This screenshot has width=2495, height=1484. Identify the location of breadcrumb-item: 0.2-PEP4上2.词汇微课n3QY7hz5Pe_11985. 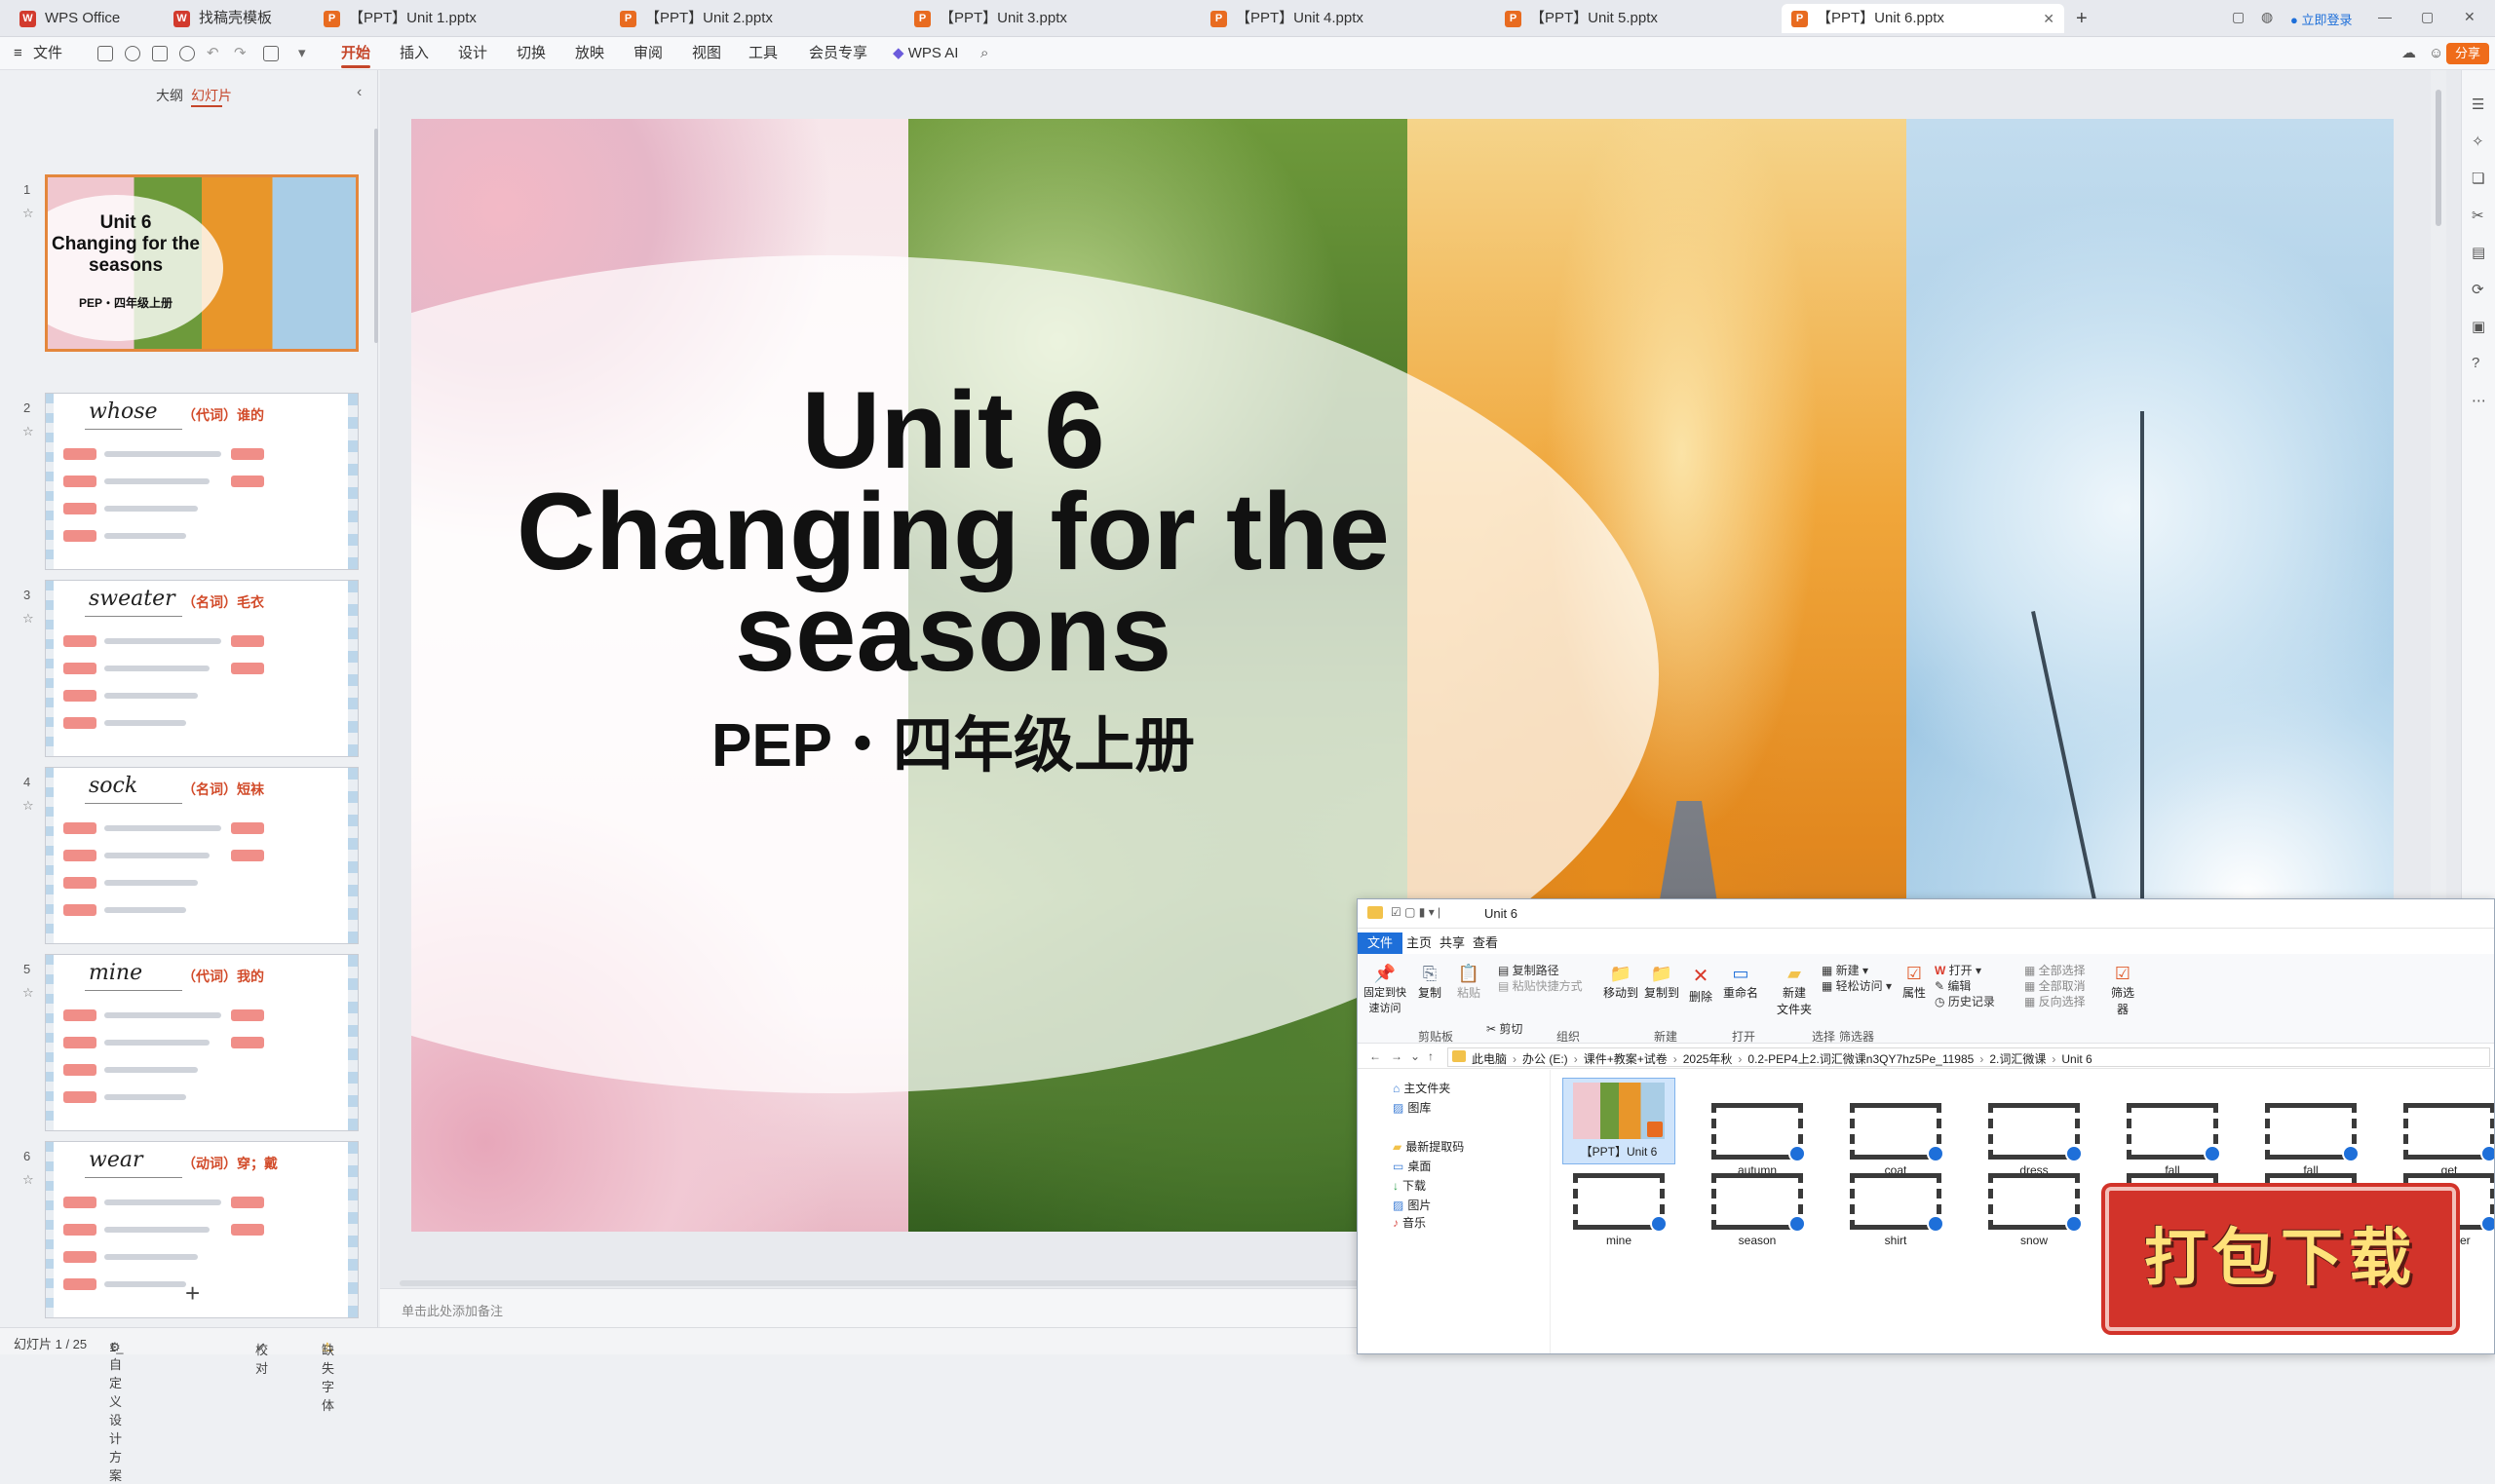
(1860, 1059).